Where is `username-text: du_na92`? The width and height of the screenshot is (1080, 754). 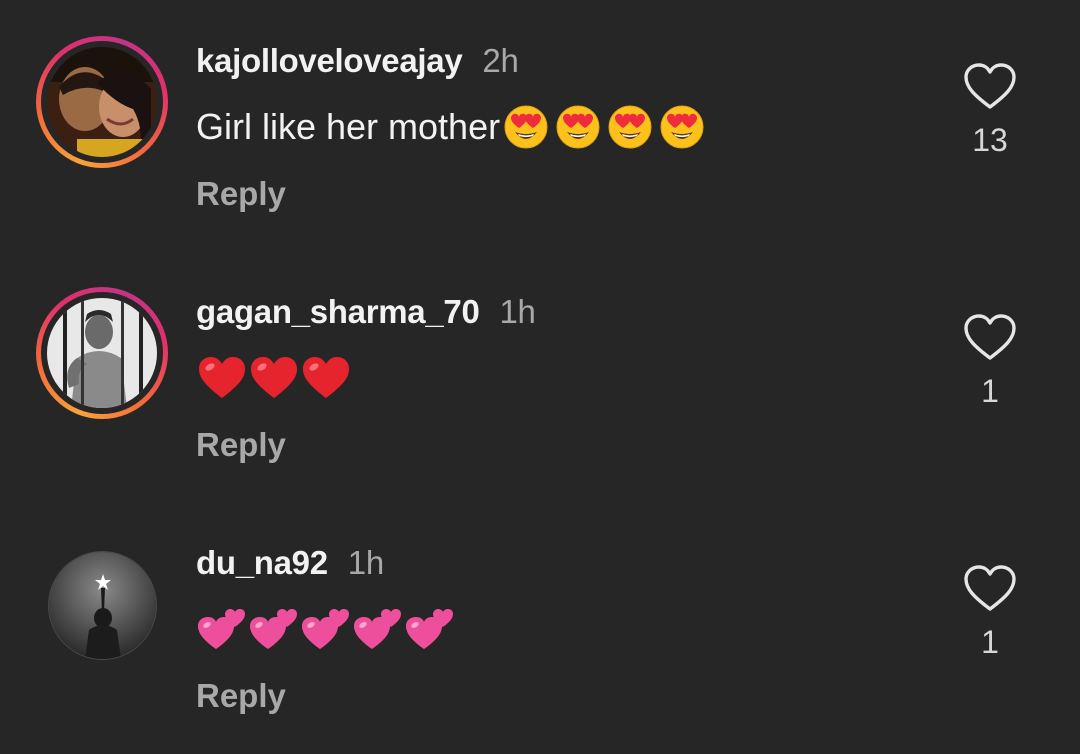
username-text: du_na92 is located at coordinates (262, 562).